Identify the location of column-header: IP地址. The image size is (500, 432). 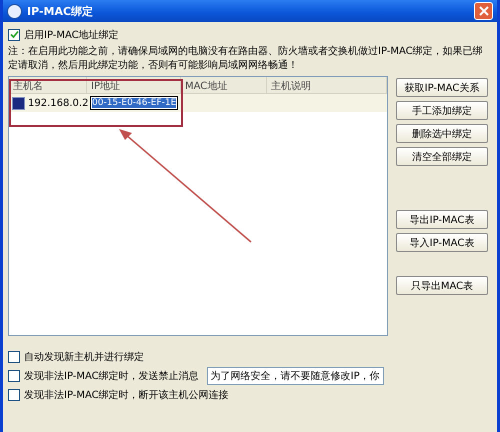
(134, 85).